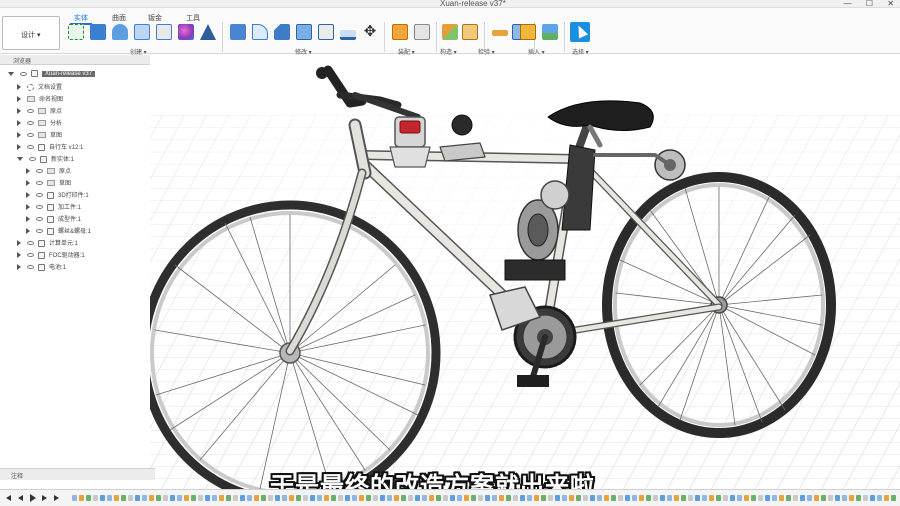 This screenshot has height=506, width=900. I want to click on joint-icon, so click(422, 32).